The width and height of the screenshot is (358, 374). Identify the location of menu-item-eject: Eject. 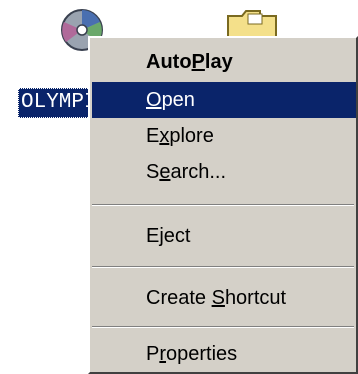
(224, 236).